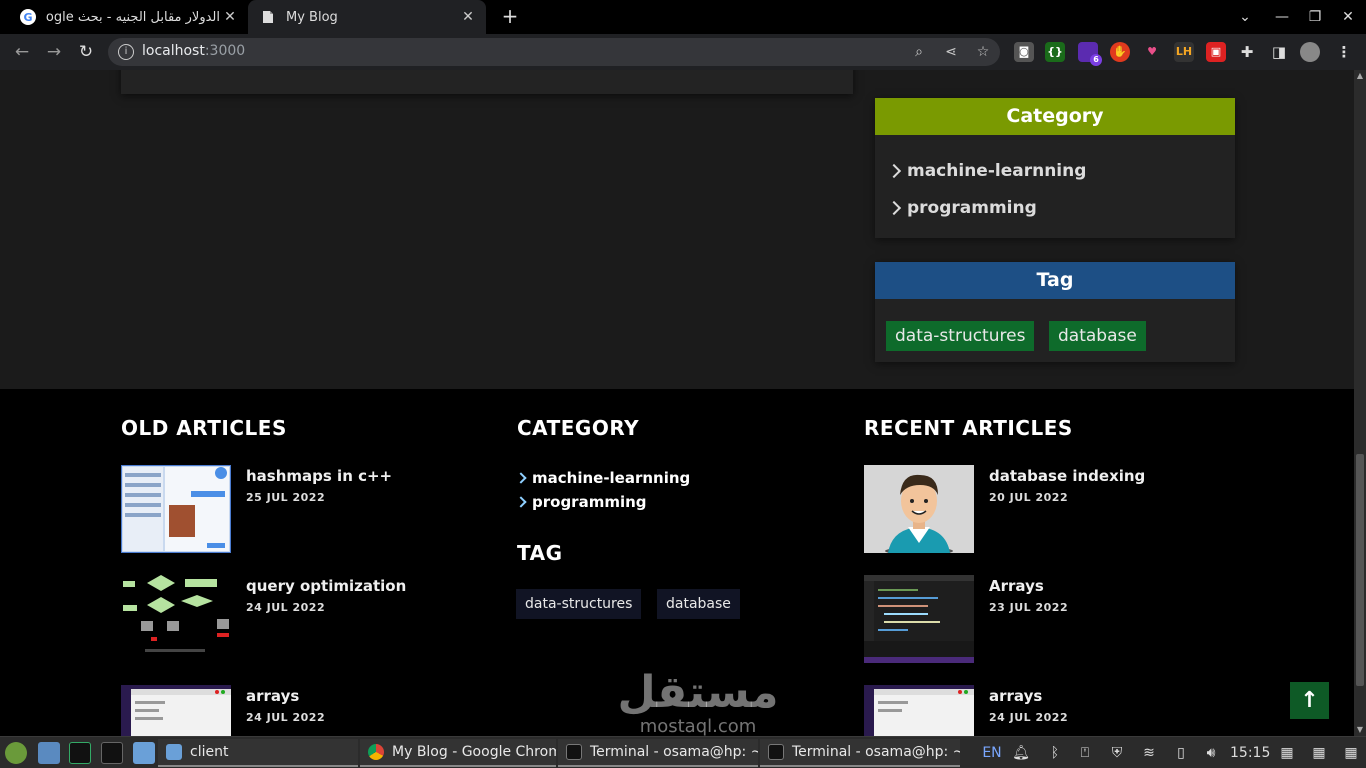 The width and height of the screenshot is (1366, 768). Describe the element at coordinates (54, 52) in the screenshot. I see `forward-arrow-icon: →` at that location.